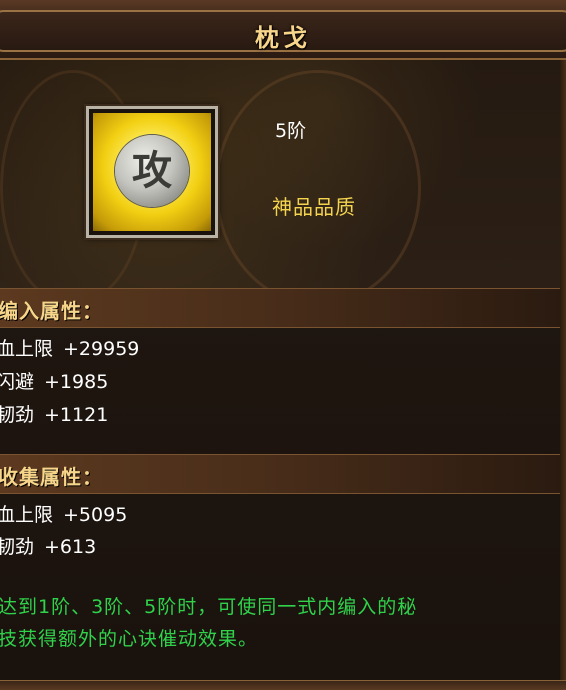  I want to click on item-quality: 神品品质, so click(314, 207).